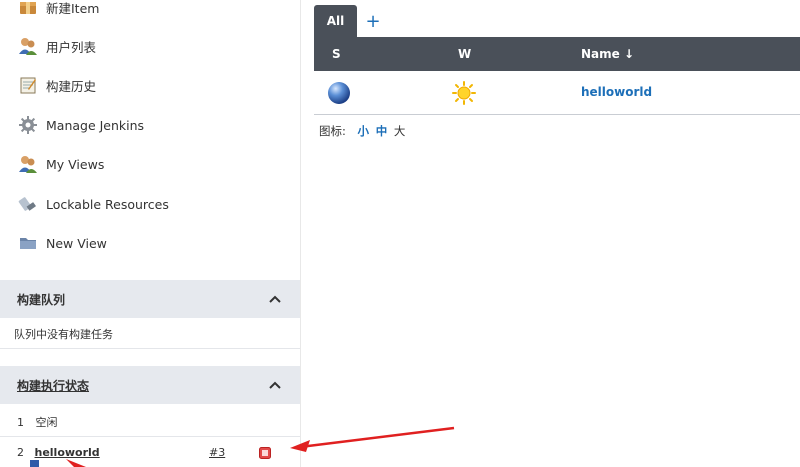 The width and height of the screenshot is (800, 467). I want to click on arrow-annotation, so click(372, 439).